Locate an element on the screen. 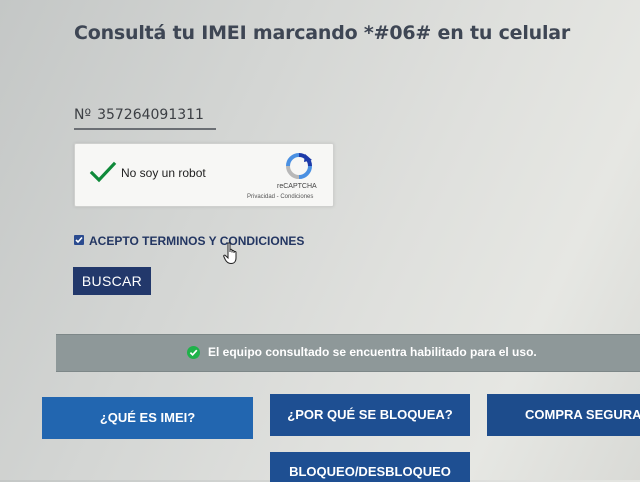 This screenshot has width=640, height=482. imei-field: Nº 357264091311 is located at coordinates (145, 117).